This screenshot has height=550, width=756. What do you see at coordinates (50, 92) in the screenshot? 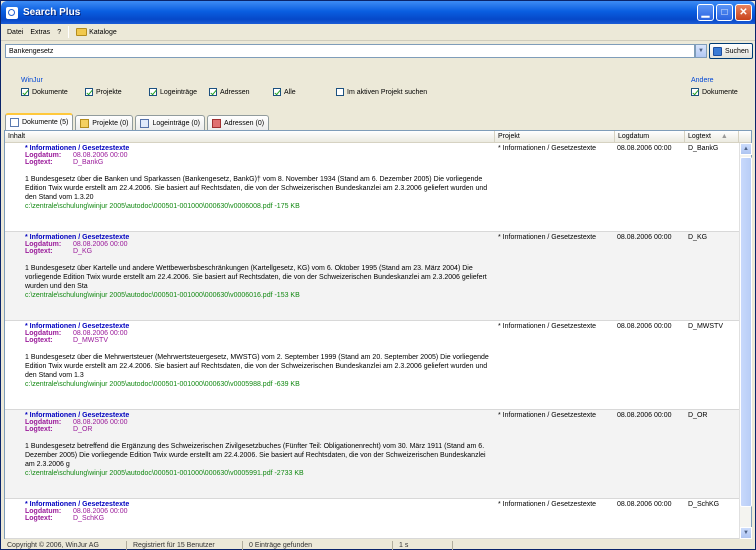
I see `filter-label: Dokumente` at bounding box center [50, 92].